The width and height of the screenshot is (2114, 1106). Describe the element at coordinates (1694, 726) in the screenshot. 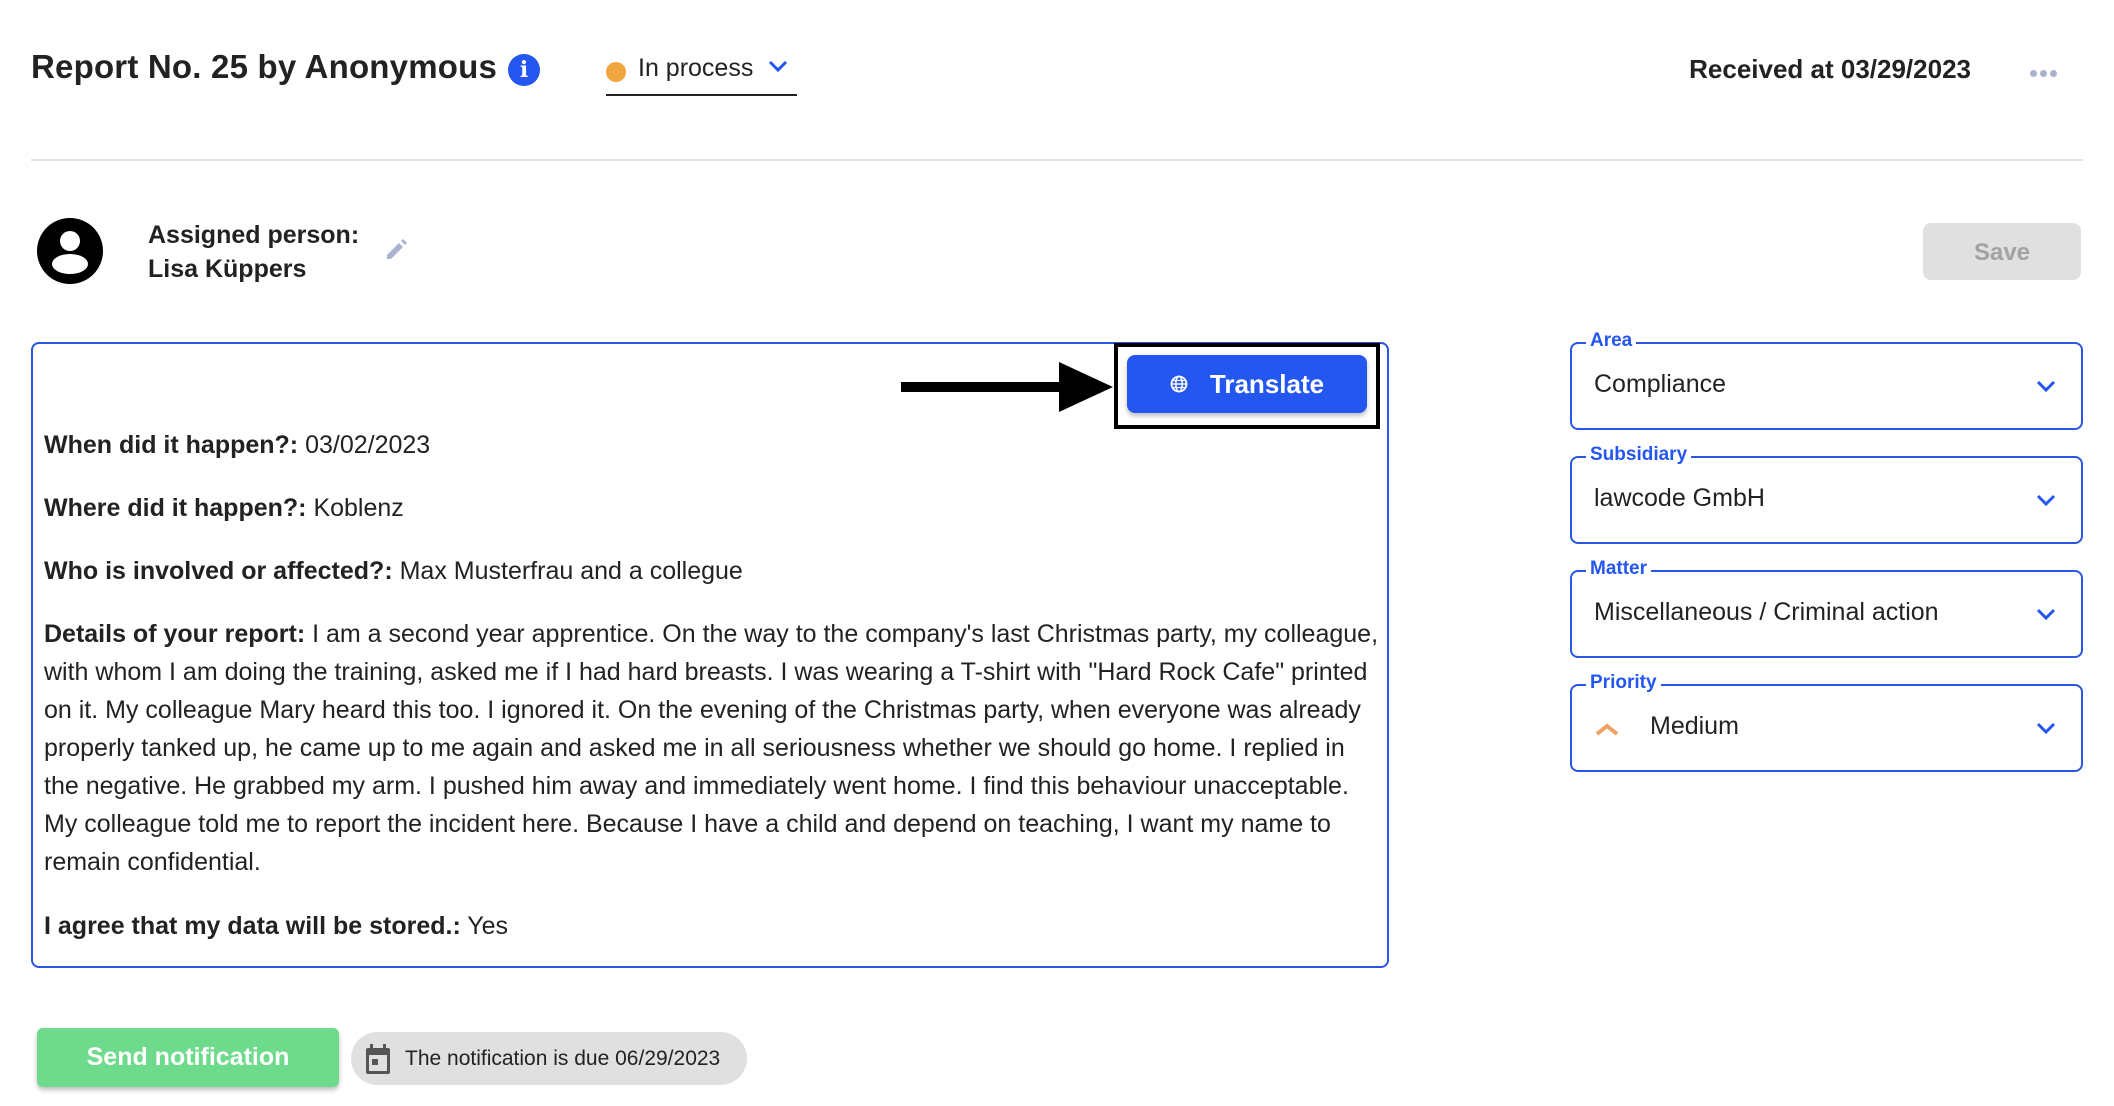

I see `dropdown-value: Medium` at that location.